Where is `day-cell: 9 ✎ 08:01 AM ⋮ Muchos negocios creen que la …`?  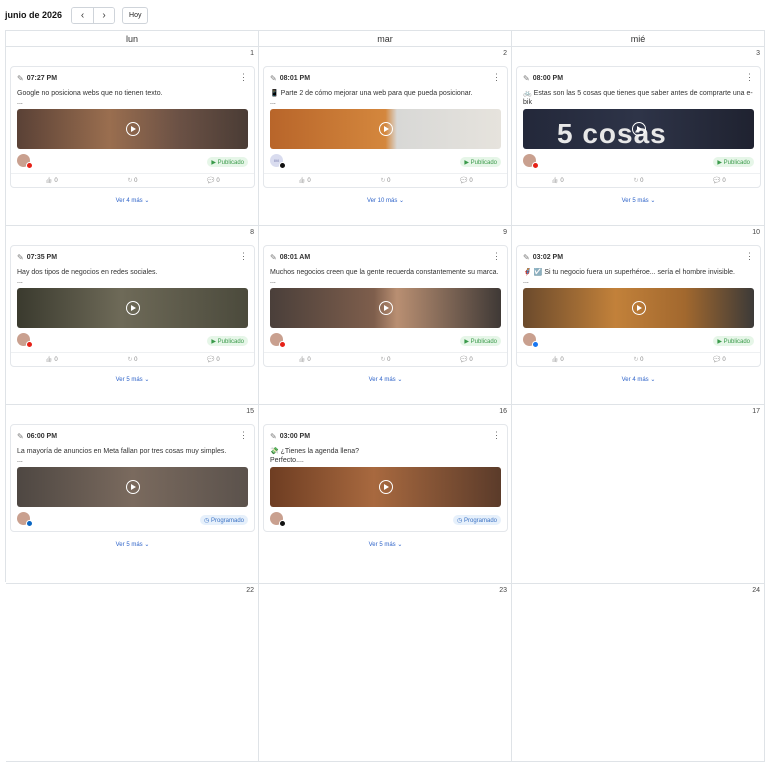 day-cell: 9 ✎ 08:01 AM ⋮ Muchos negocios creen que la … is located at coordinates (385, 315).